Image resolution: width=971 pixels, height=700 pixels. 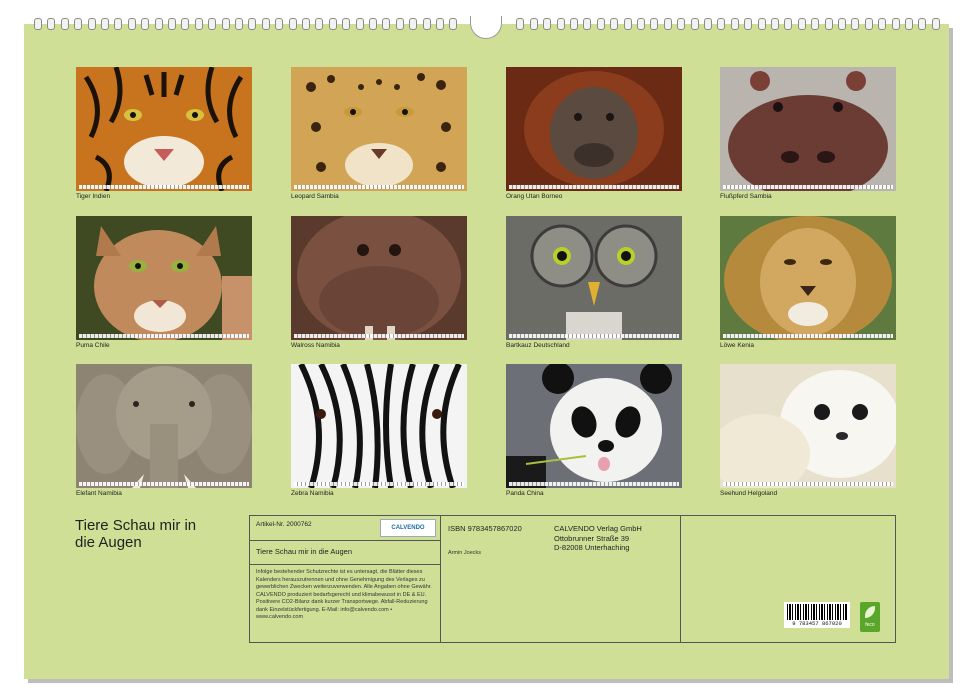 What do you see at coordinates (164, 282) in the screenshot?
I see `thumb-puma: Puma Chile` at bounding box center [164, 282].